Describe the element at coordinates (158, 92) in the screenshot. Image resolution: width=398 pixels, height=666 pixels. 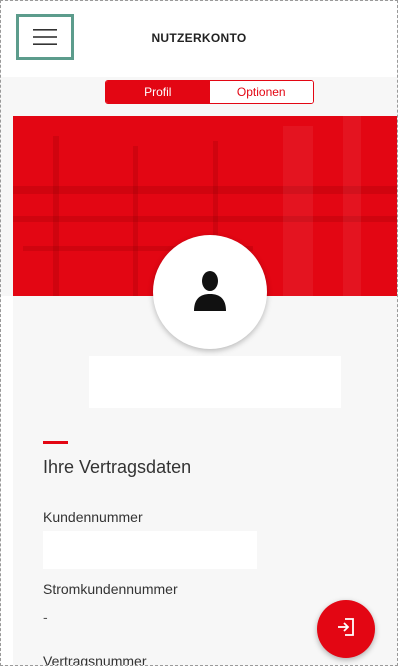
I see `tab-profil: Profil` at that location.